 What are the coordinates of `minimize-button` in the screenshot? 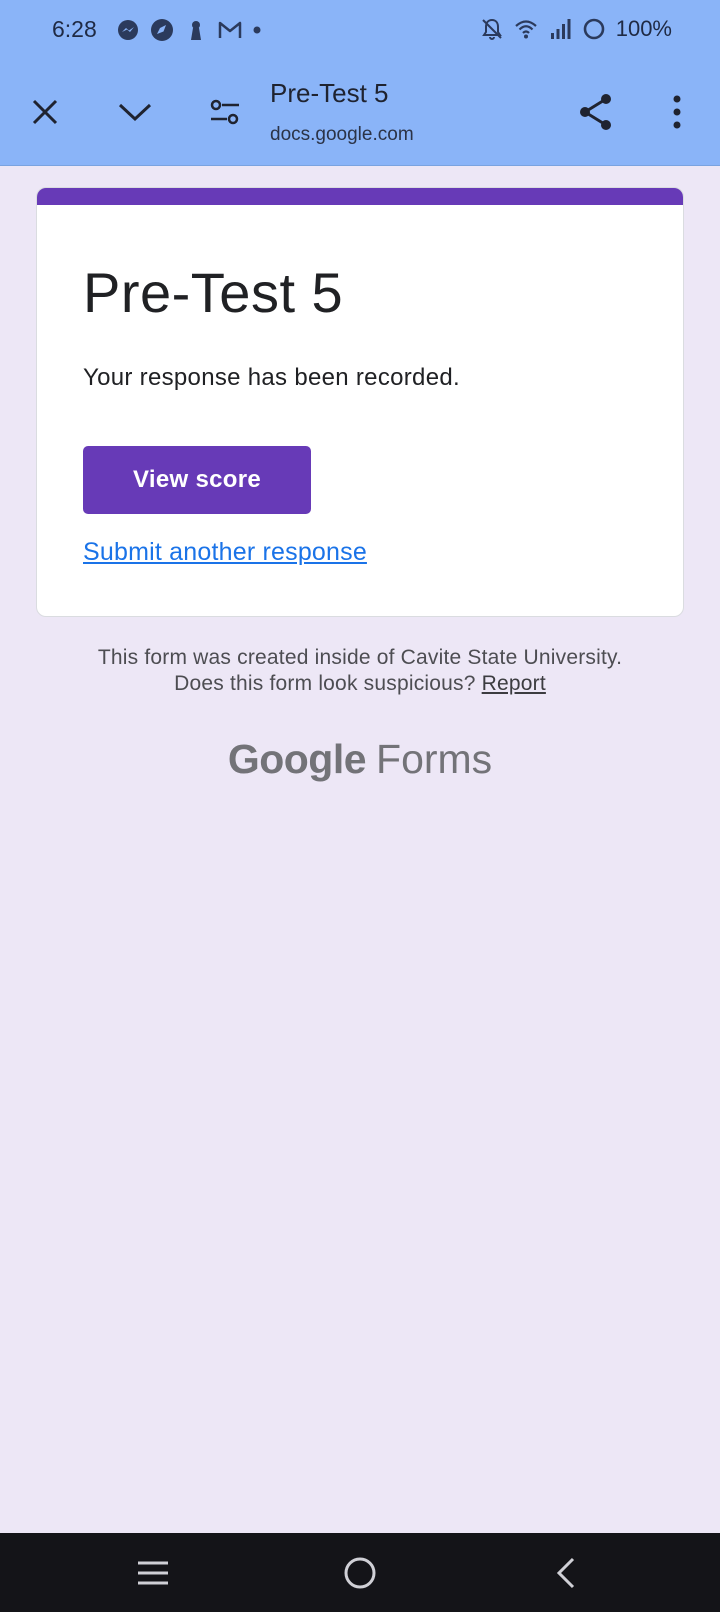 It's located at (135, 112).